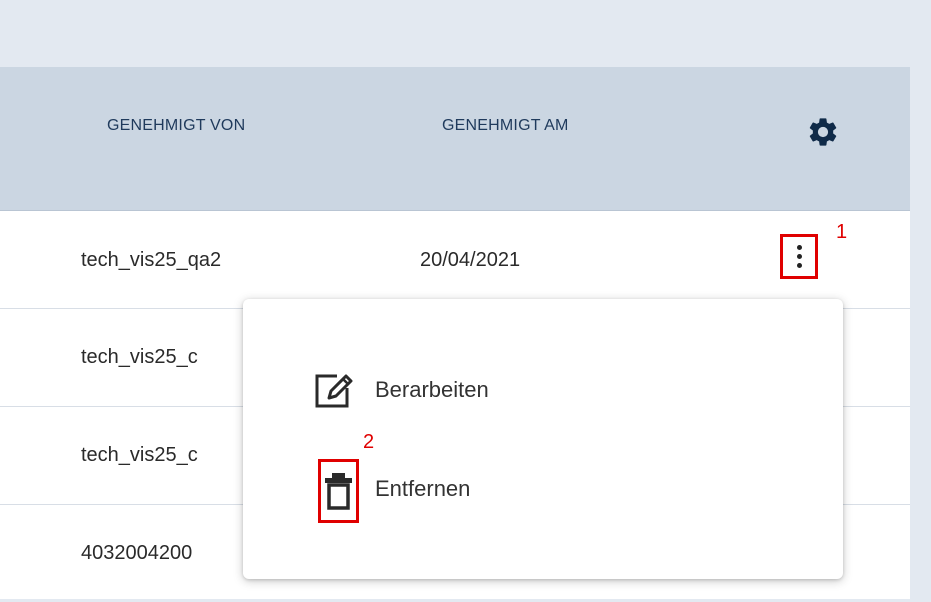 Image resolution: width=931 pixels, height=602 pixels. What do you see at coordinates (369, 442) in the screenshot?
I see `annotation-marker-2: 2` at bounding box center [369, 442].